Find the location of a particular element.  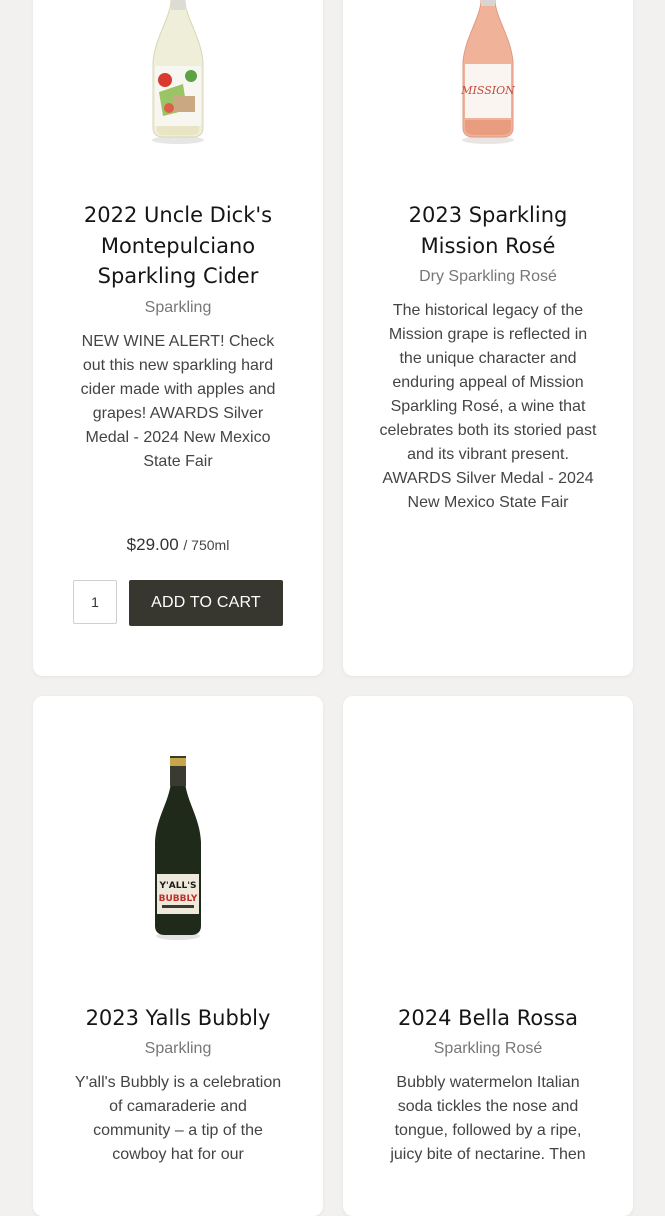

product-title: 2023 Sparkling Mission Rosé is located at coordinates (488, 230).